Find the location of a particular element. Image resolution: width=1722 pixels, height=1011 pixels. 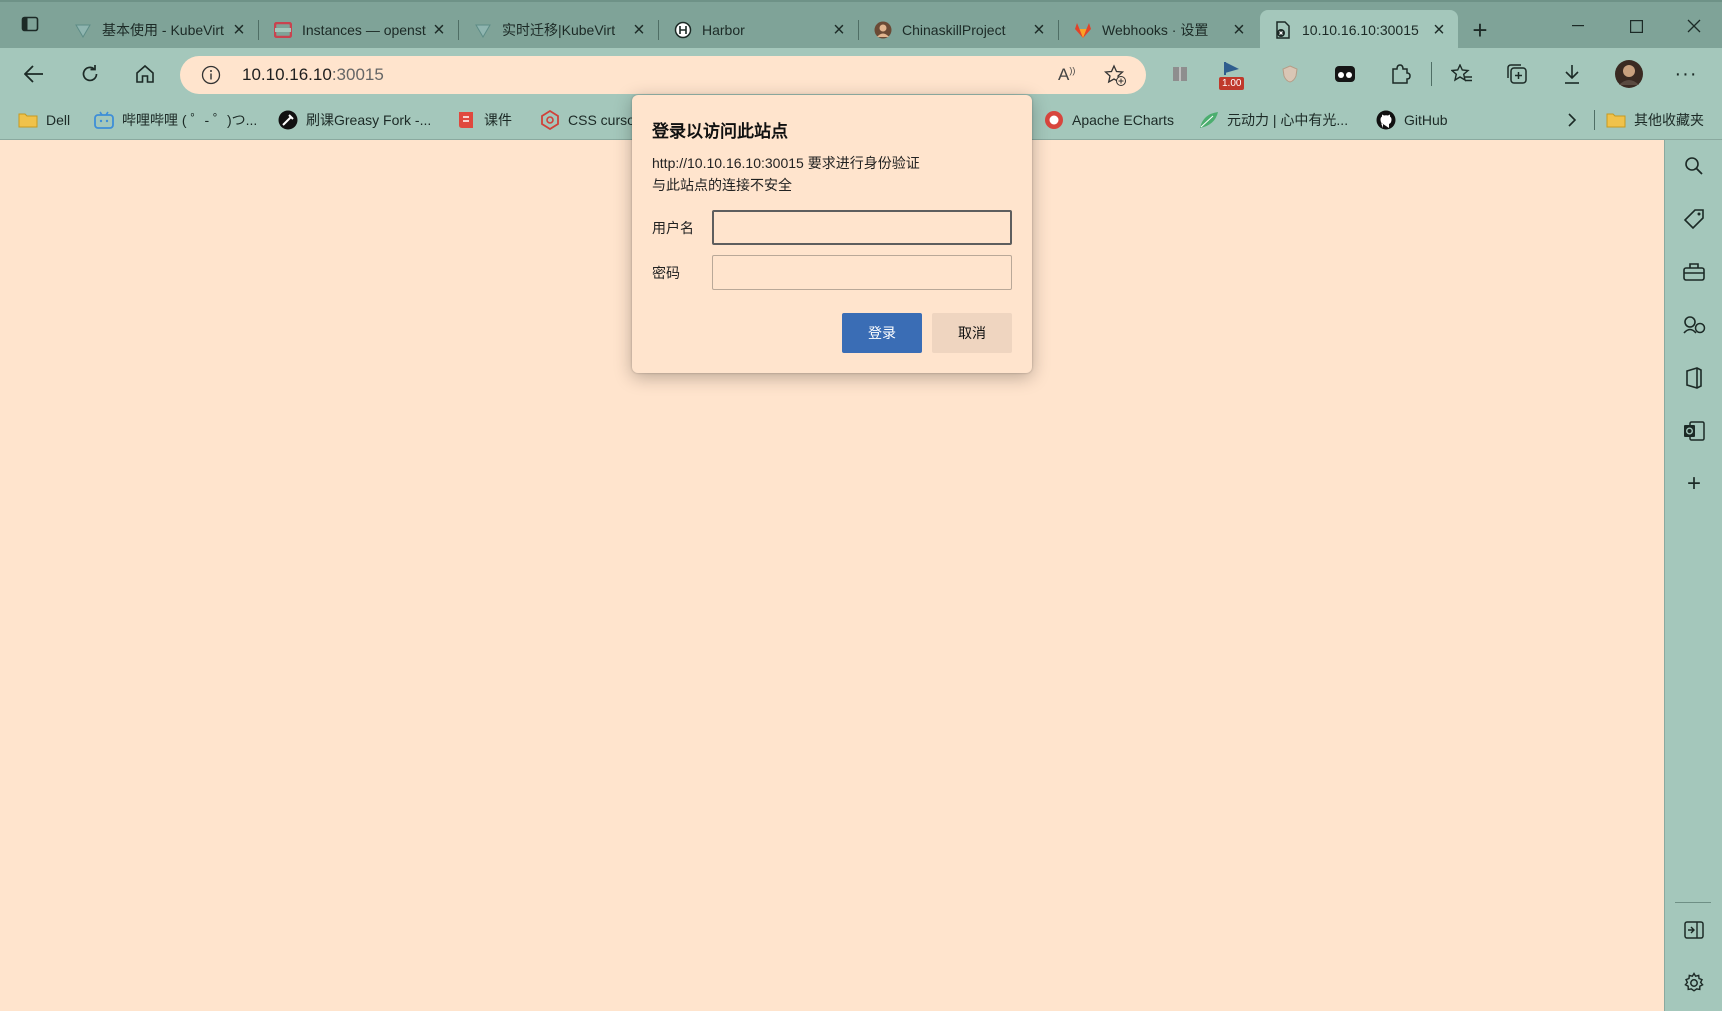

edge-sidebar: + is located at coordinates (1693, 575).